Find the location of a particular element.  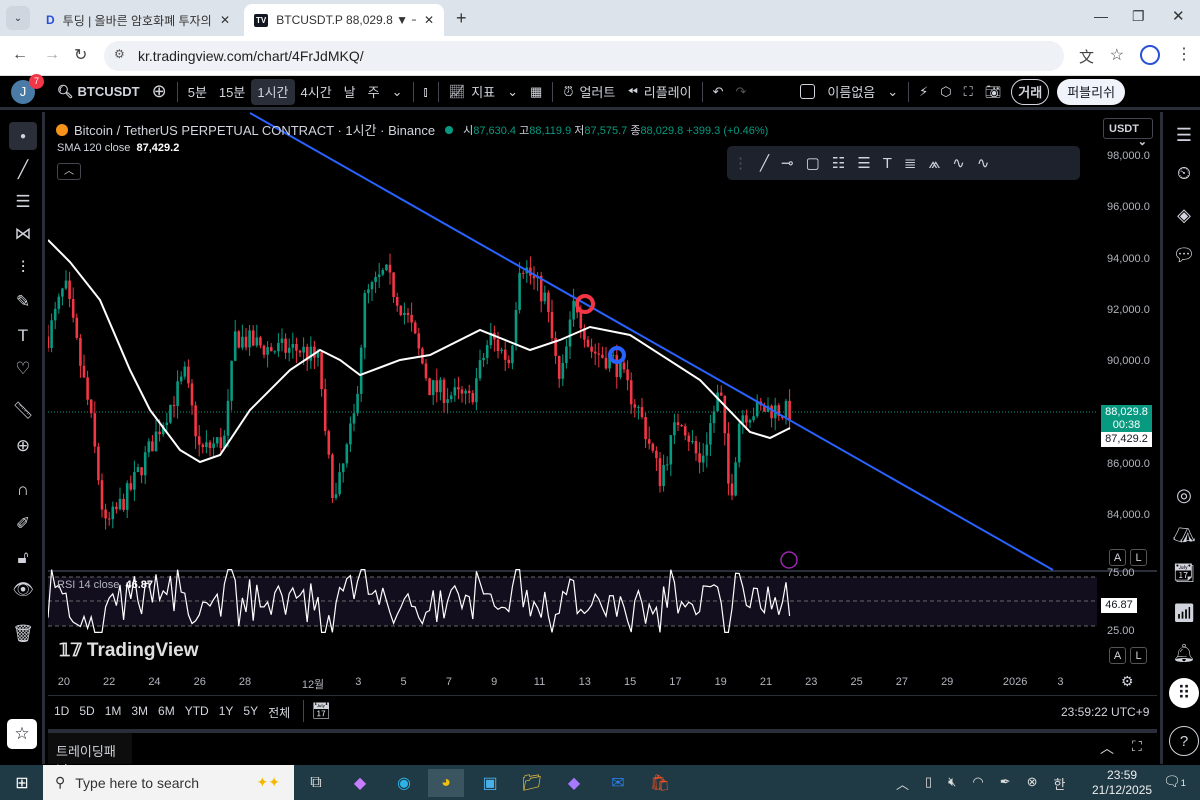

broadcast-icon: 📶︎ is located at coordinates (1184, 613).